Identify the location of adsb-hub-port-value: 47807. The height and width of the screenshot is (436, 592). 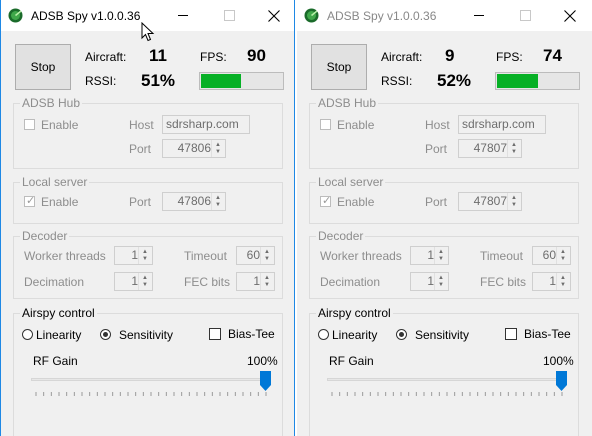
(490, 148).